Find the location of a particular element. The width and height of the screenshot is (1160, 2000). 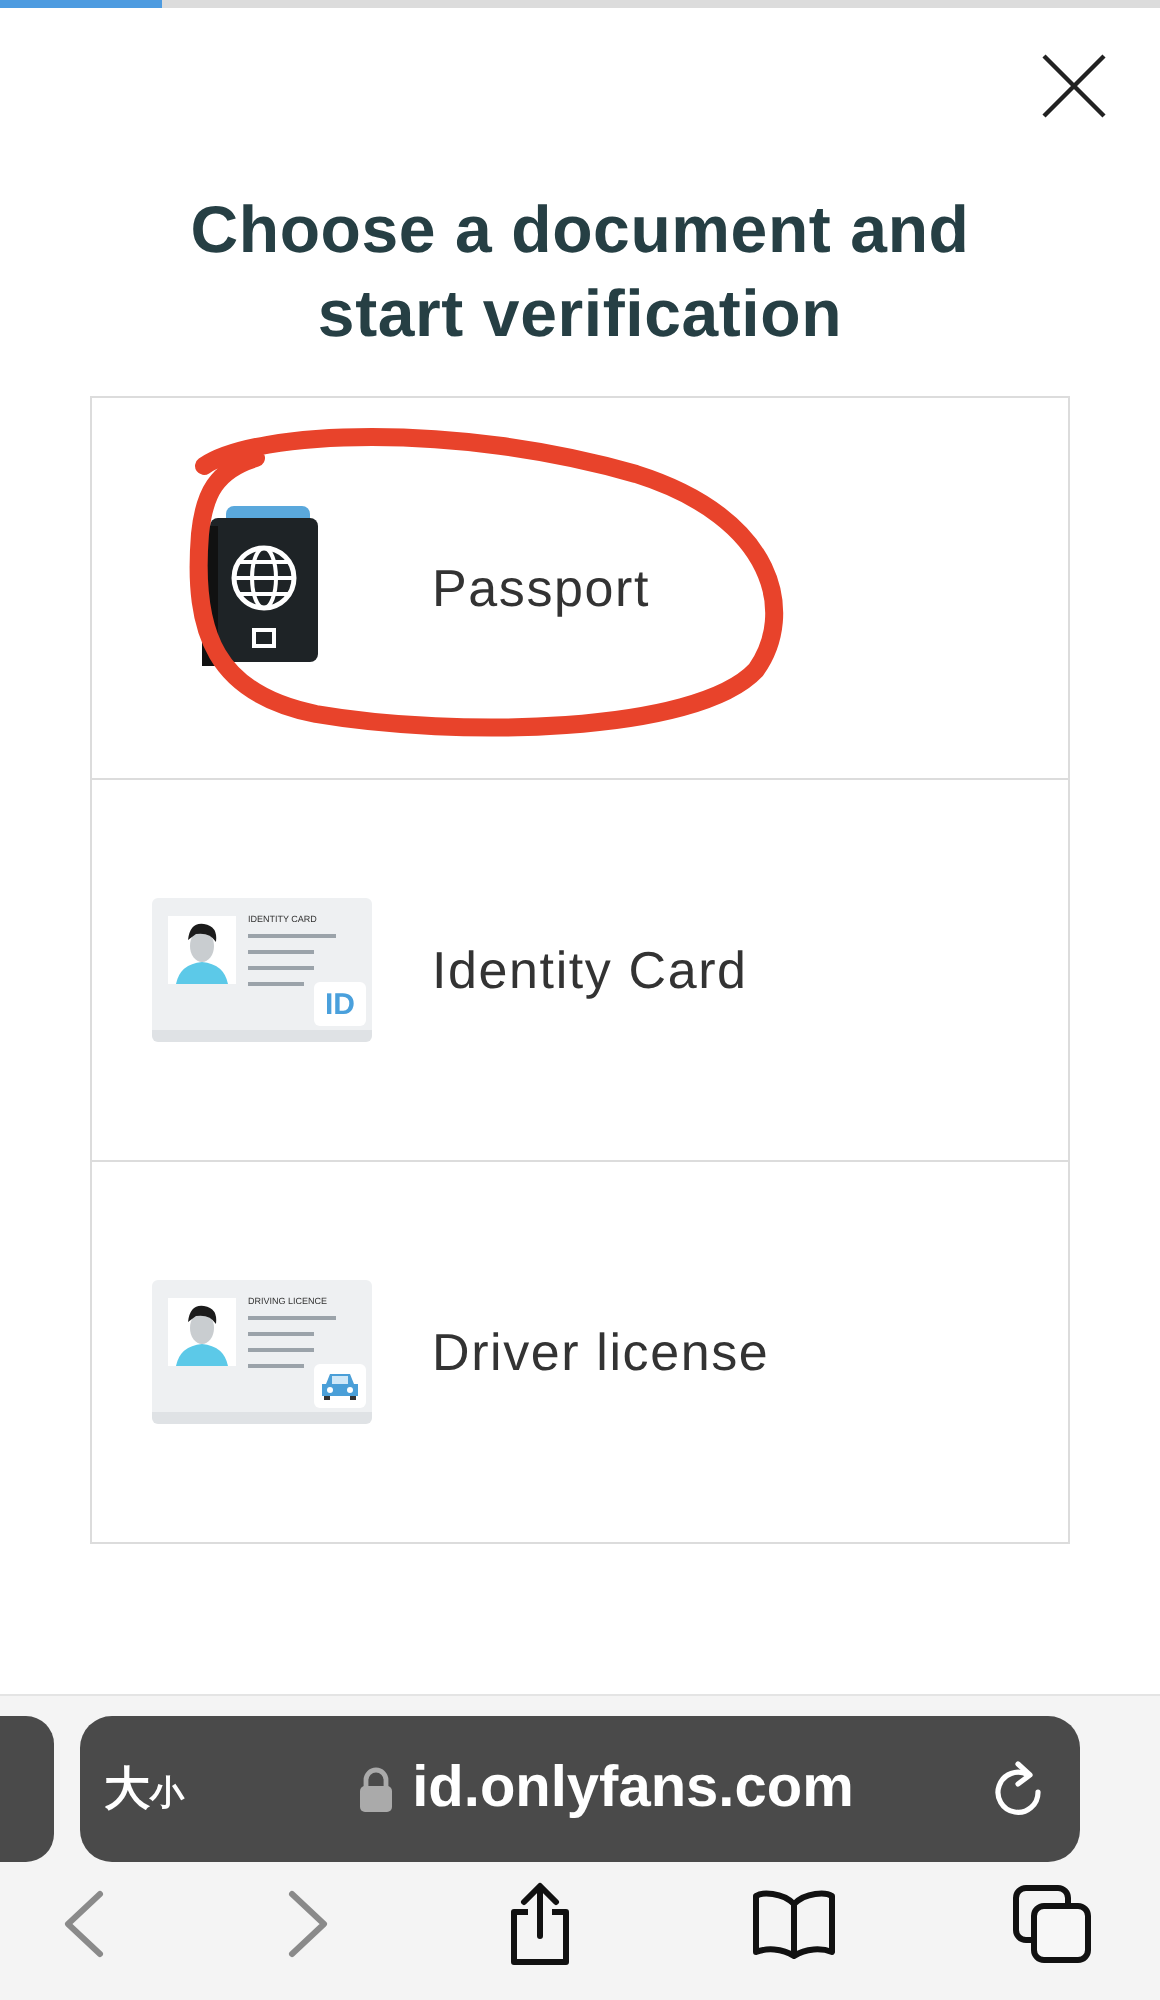

close-button is located at coordinates (1074, 86).